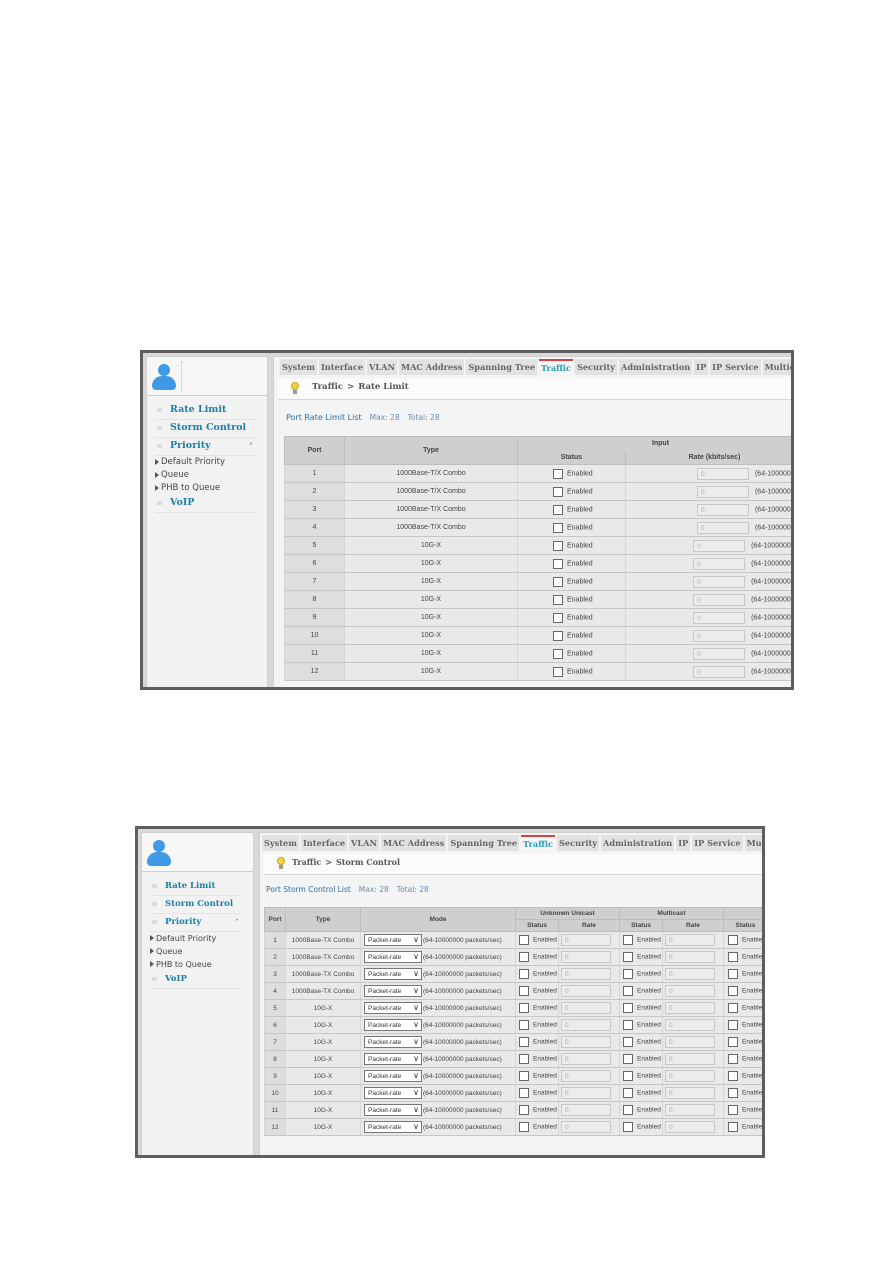 This screenshot has height=1263, width=893. I want to click on sidebar-subitem-queue: Queue, so click(197, 951).